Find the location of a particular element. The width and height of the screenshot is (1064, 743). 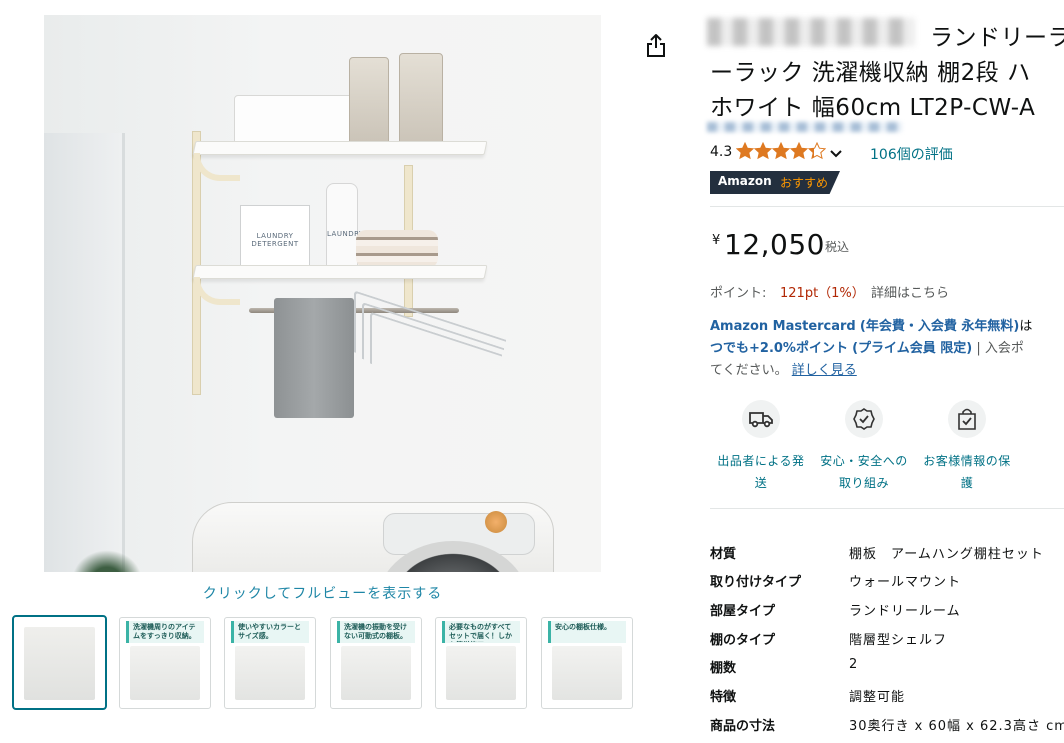

mastercard-line2-tail: | 入会ポ is located at coordinates (1000, 348).